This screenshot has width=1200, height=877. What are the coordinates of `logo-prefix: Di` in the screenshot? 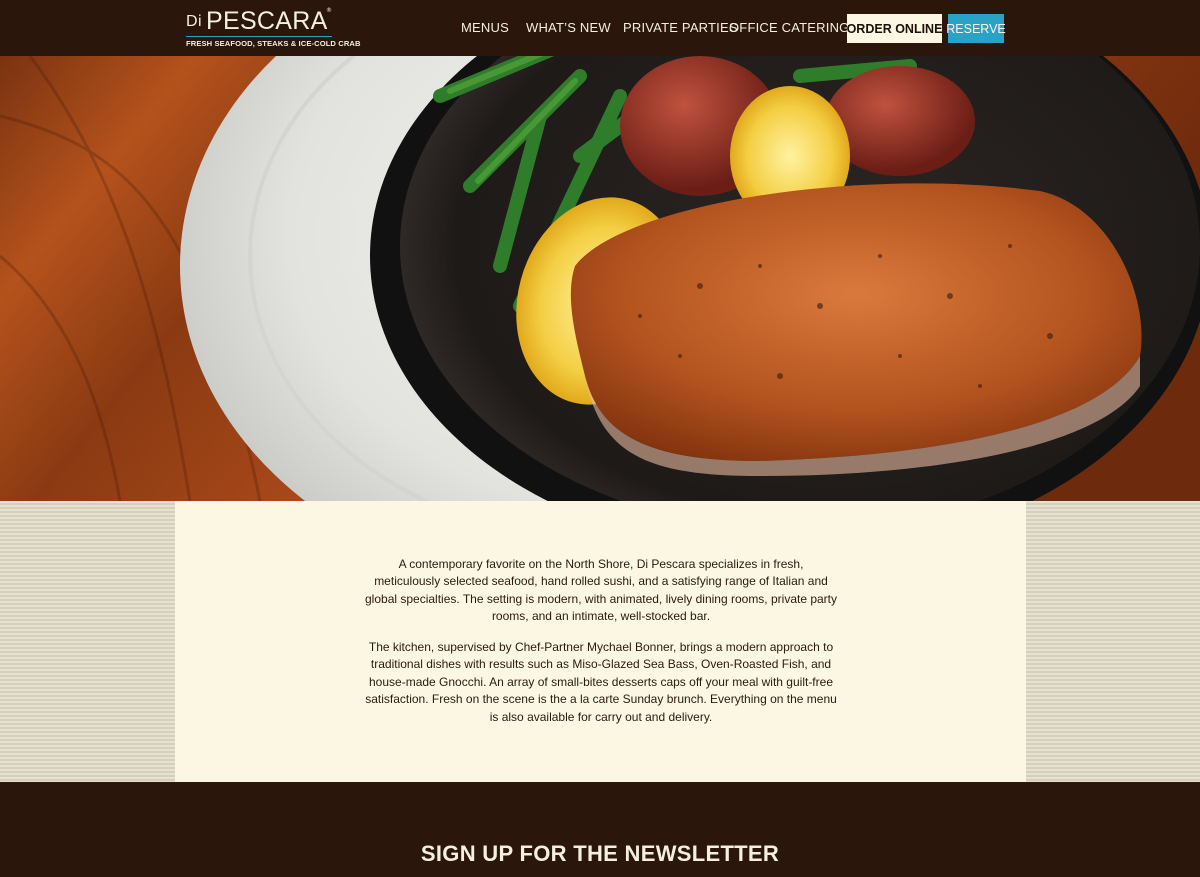 It's located at (194, 21).